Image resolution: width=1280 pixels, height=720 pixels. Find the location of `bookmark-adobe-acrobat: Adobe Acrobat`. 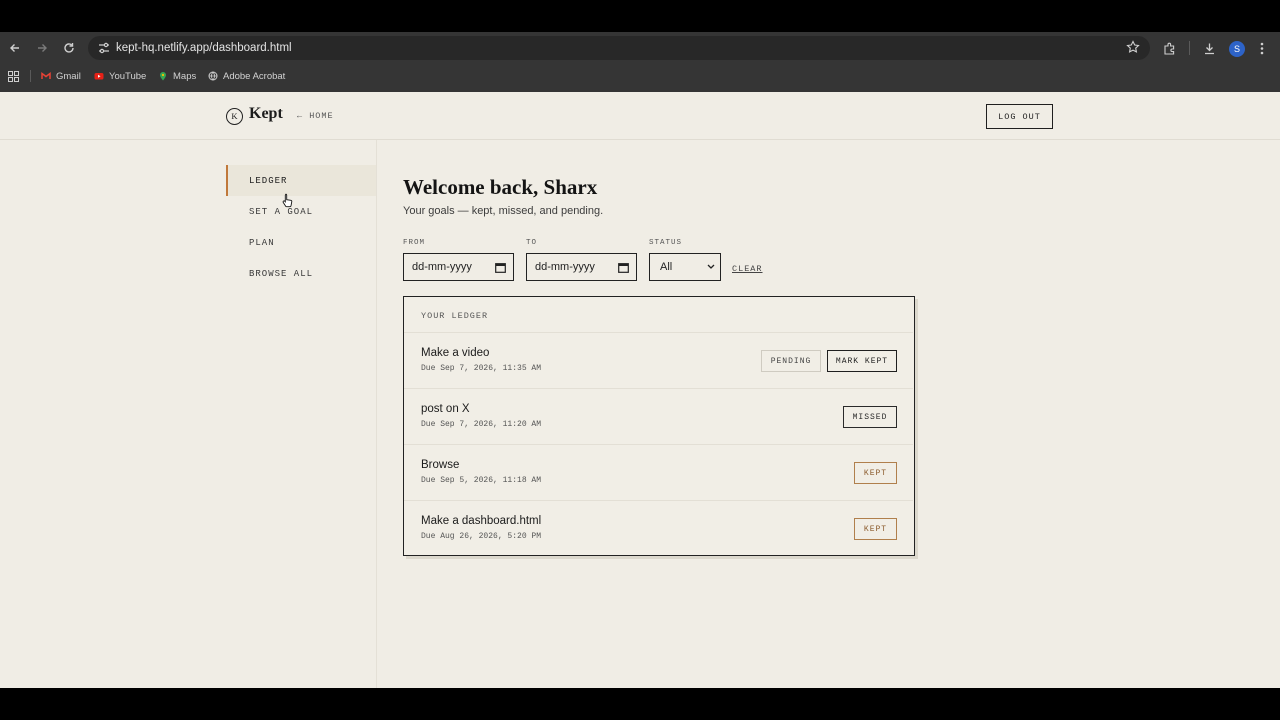

bookmark-adobe-acrobat: Adobe Acrobat is located at coordinates (246, 76).